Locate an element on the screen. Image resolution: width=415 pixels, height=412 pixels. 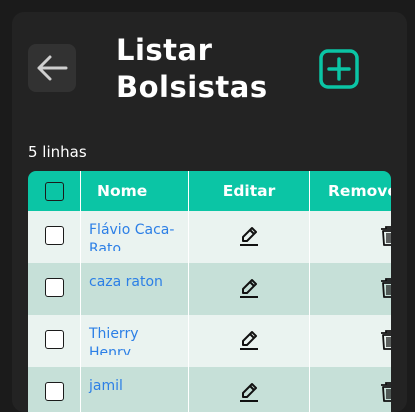
select-all-checkbox is located at coordinates (54, 191).